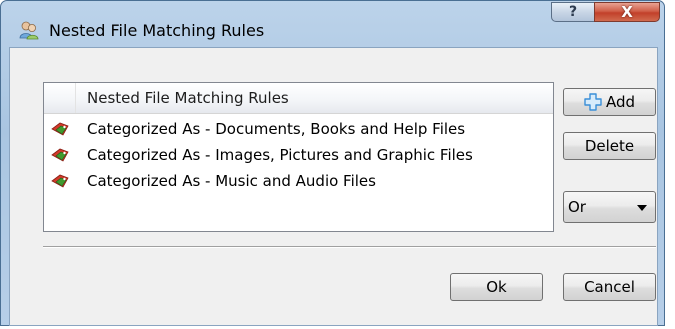 This screenshot has height=329, width=675. I want to click on delete-button-label: Delete, so click(609, 146).